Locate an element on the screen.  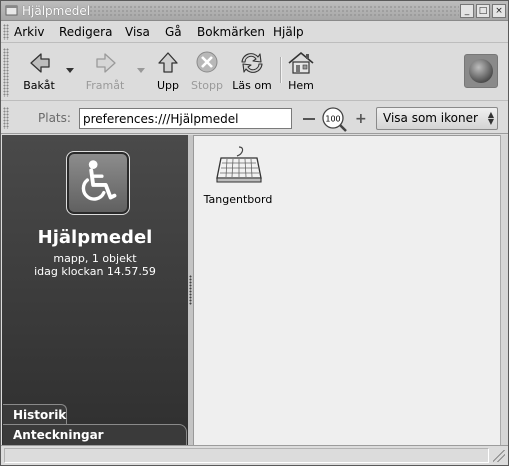
toolbar: Bakåt Framåt Upp Stopp Läs om Hem is located at coordinates (254, 72).